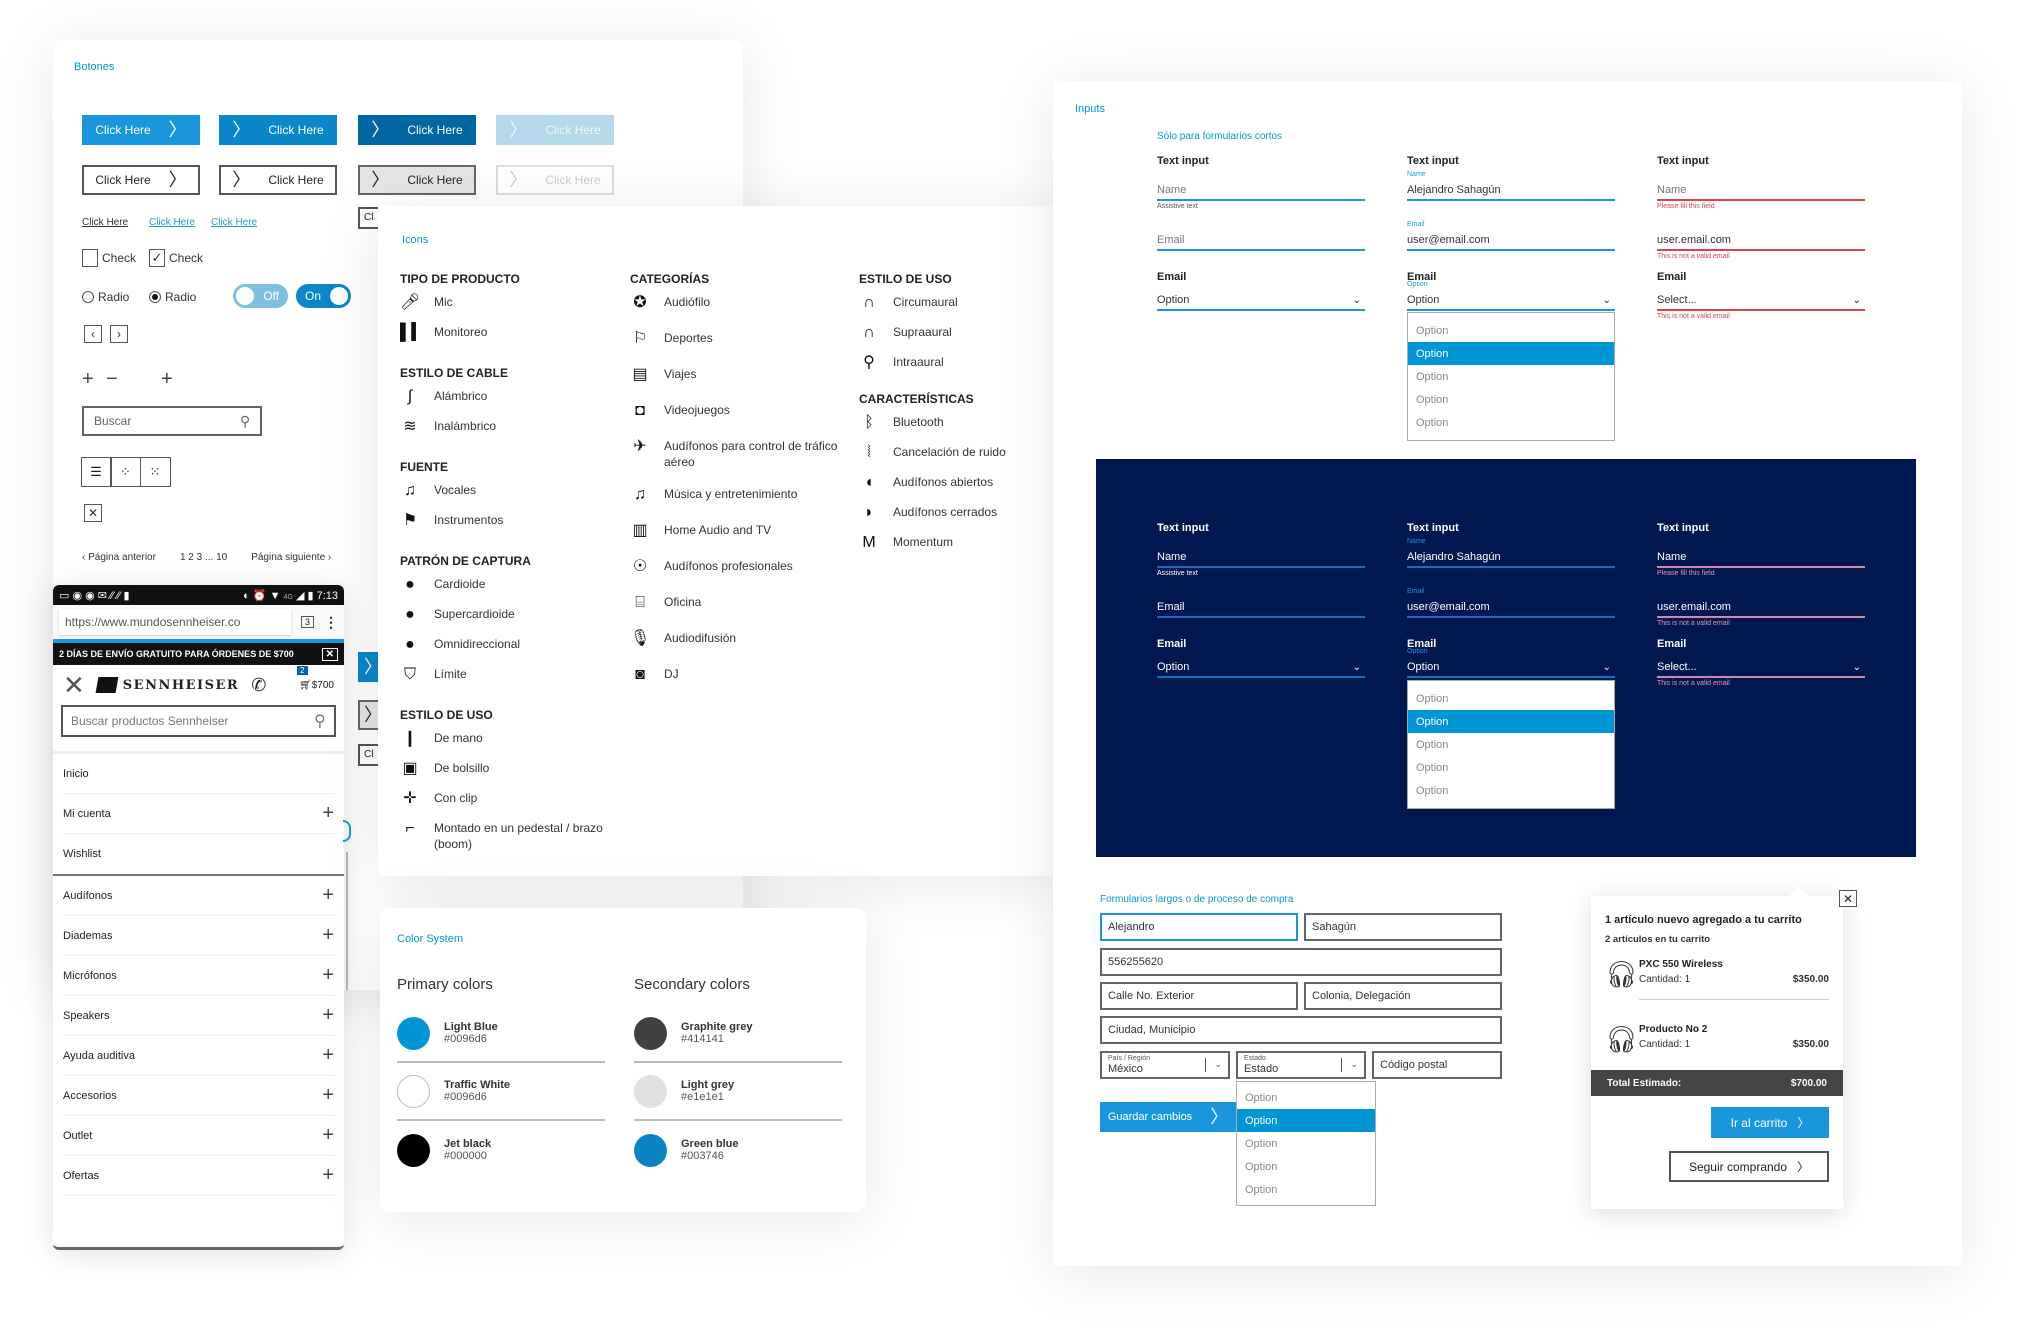 The image size is (2030, 1339). What do you see at coordinates (198, 1096) in the screenshot?
I see `menu-item-category: Accesorios +` at bounding box center [198, 1096].